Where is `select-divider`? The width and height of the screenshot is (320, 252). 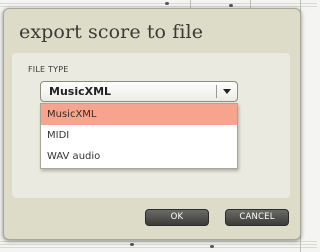 select-divider is located at coordinates (216, 91).